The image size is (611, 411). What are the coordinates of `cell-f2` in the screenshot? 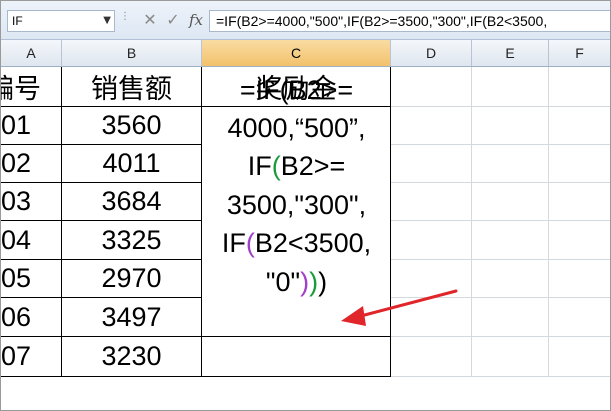 It's located at (579, 126).